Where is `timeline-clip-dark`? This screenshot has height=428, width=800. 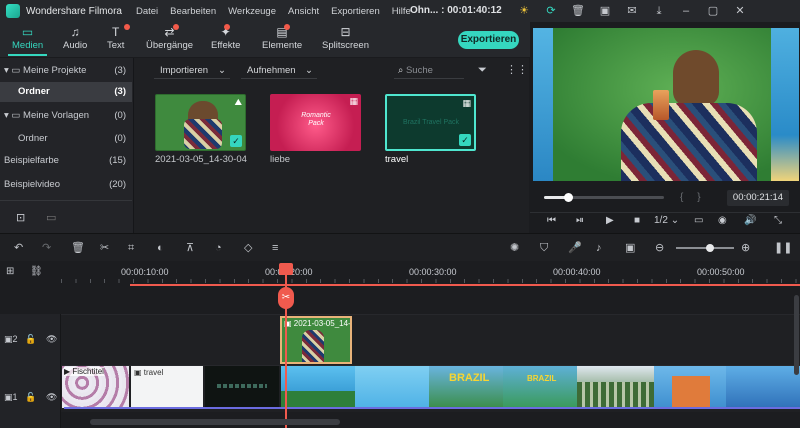
timeline-clip-dark is located at coordinates (242, 387).